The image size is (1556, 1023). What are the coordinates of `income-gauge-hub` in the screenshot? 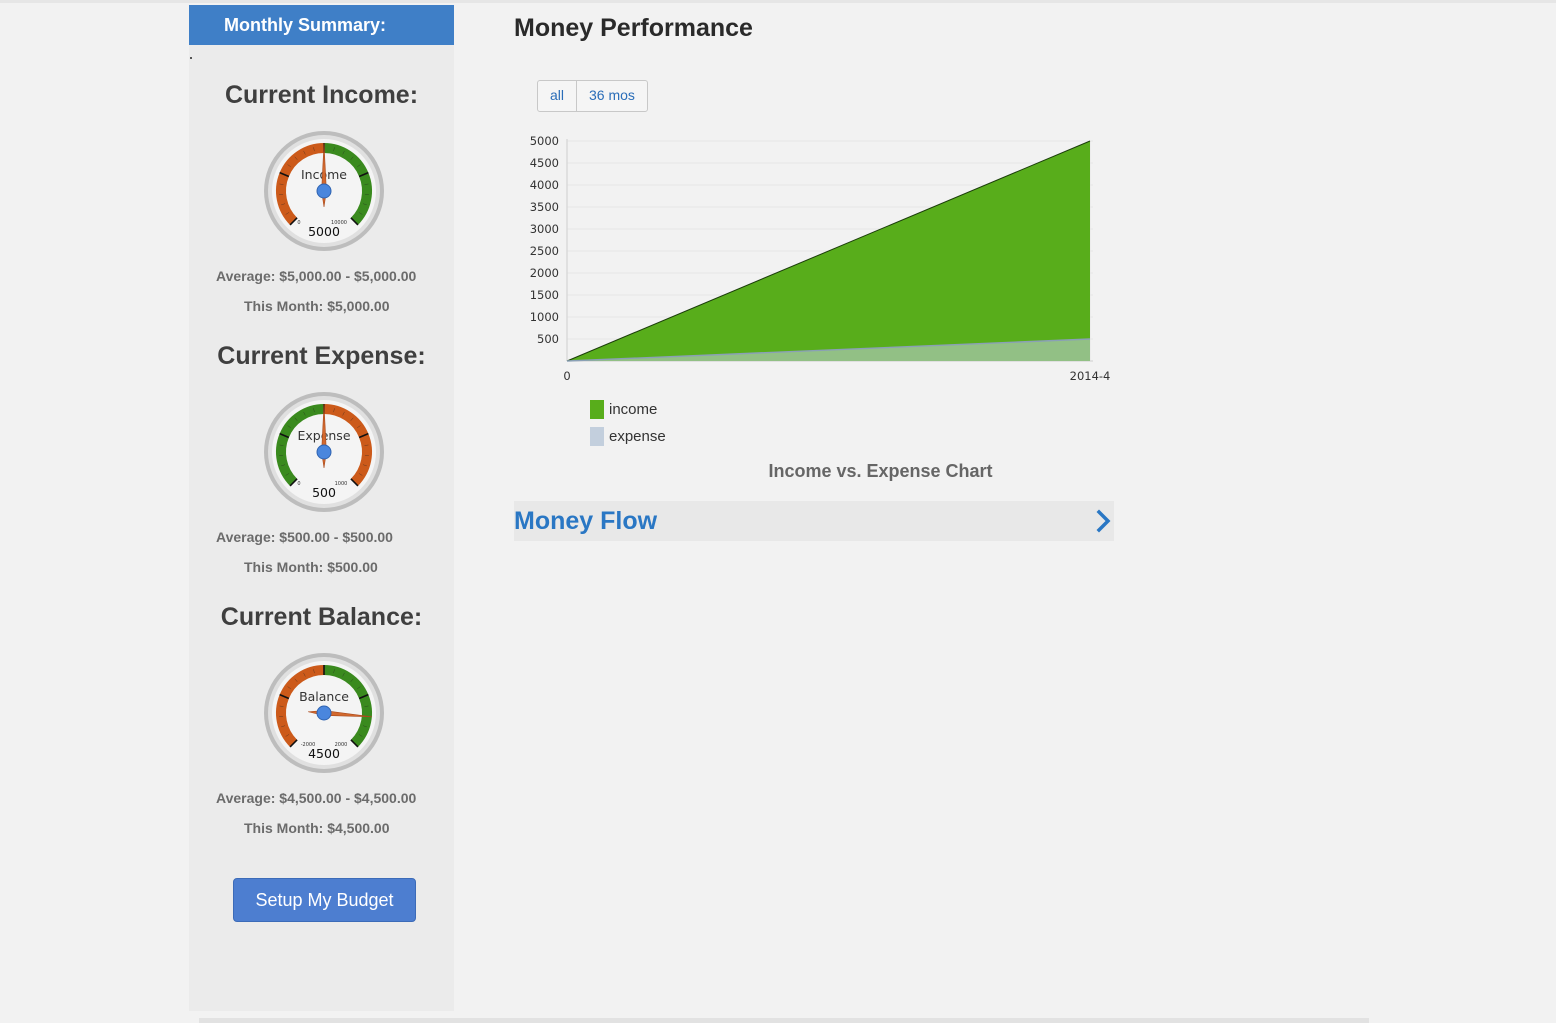 It's located at (324, 191).